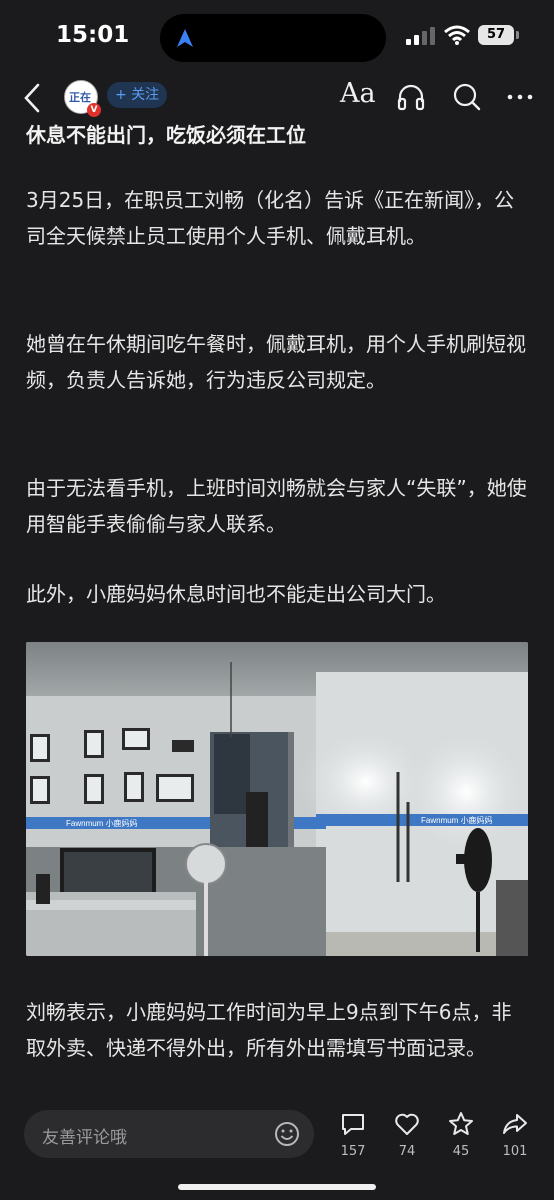 The width and height of the screenshot is (554, 1200). Describe the element at coordinates (457, 35) in the screenshot. I see `wifi-icon` at that location.